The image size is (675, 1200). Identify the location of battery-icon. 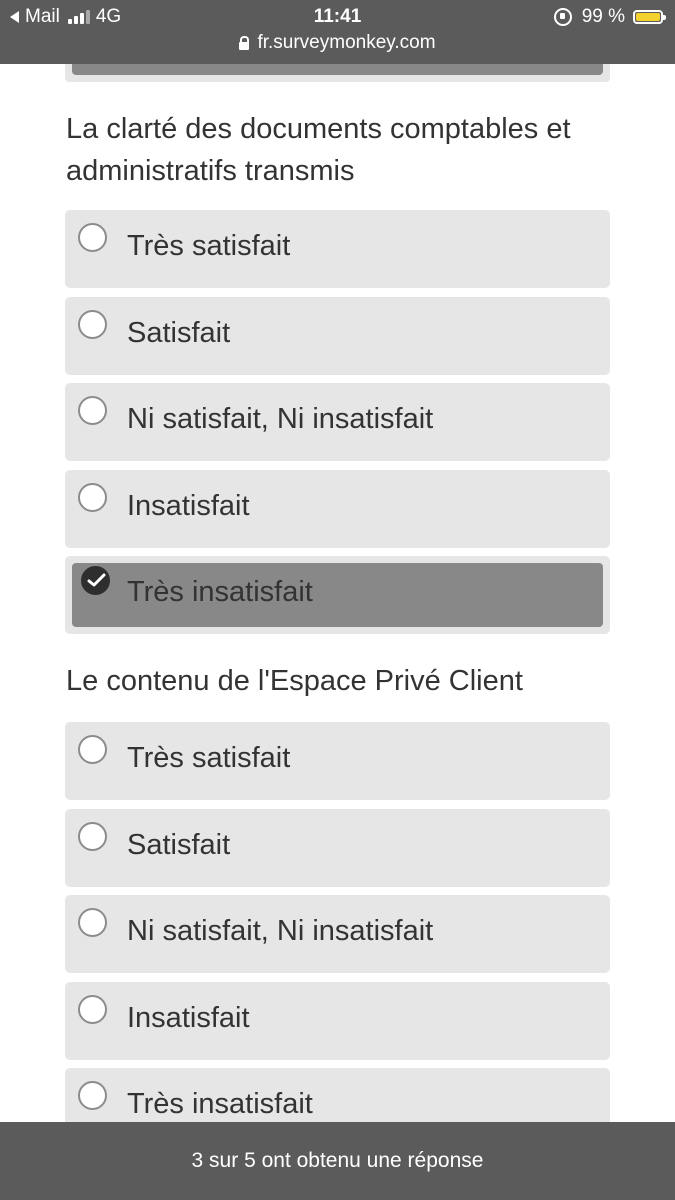
(649, 17).